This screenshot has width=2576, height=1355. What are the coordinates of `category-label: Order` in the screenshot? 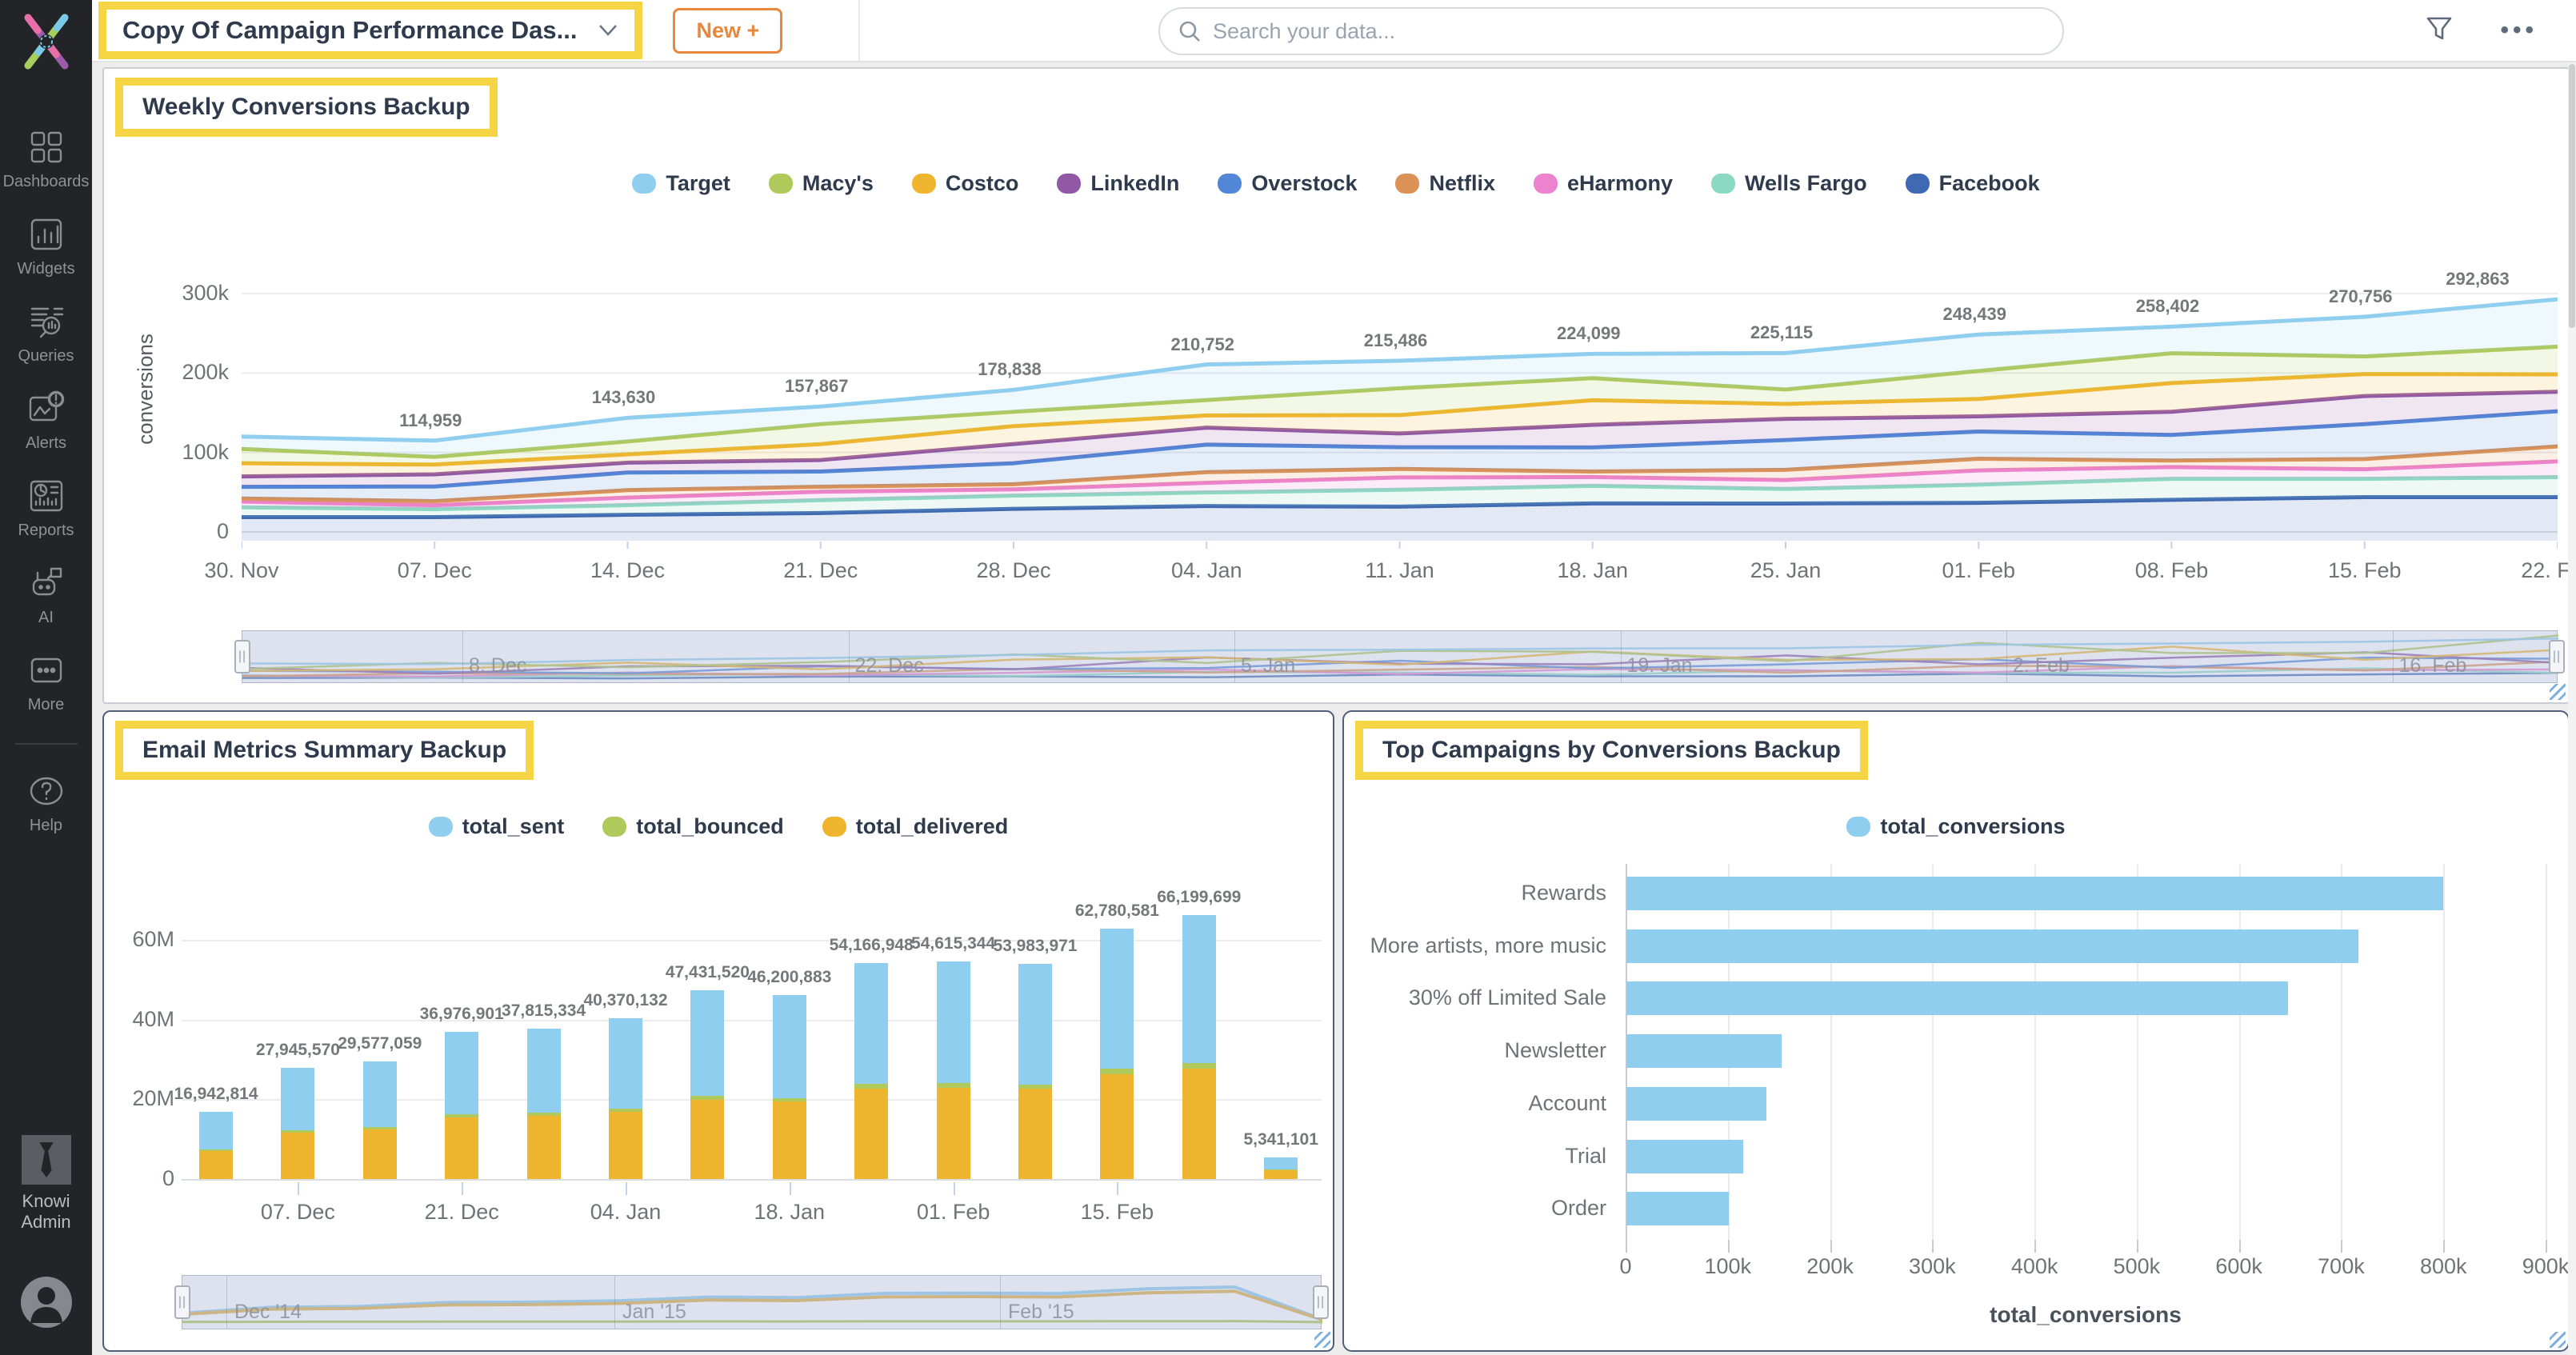 It's located at (1578, 1208).